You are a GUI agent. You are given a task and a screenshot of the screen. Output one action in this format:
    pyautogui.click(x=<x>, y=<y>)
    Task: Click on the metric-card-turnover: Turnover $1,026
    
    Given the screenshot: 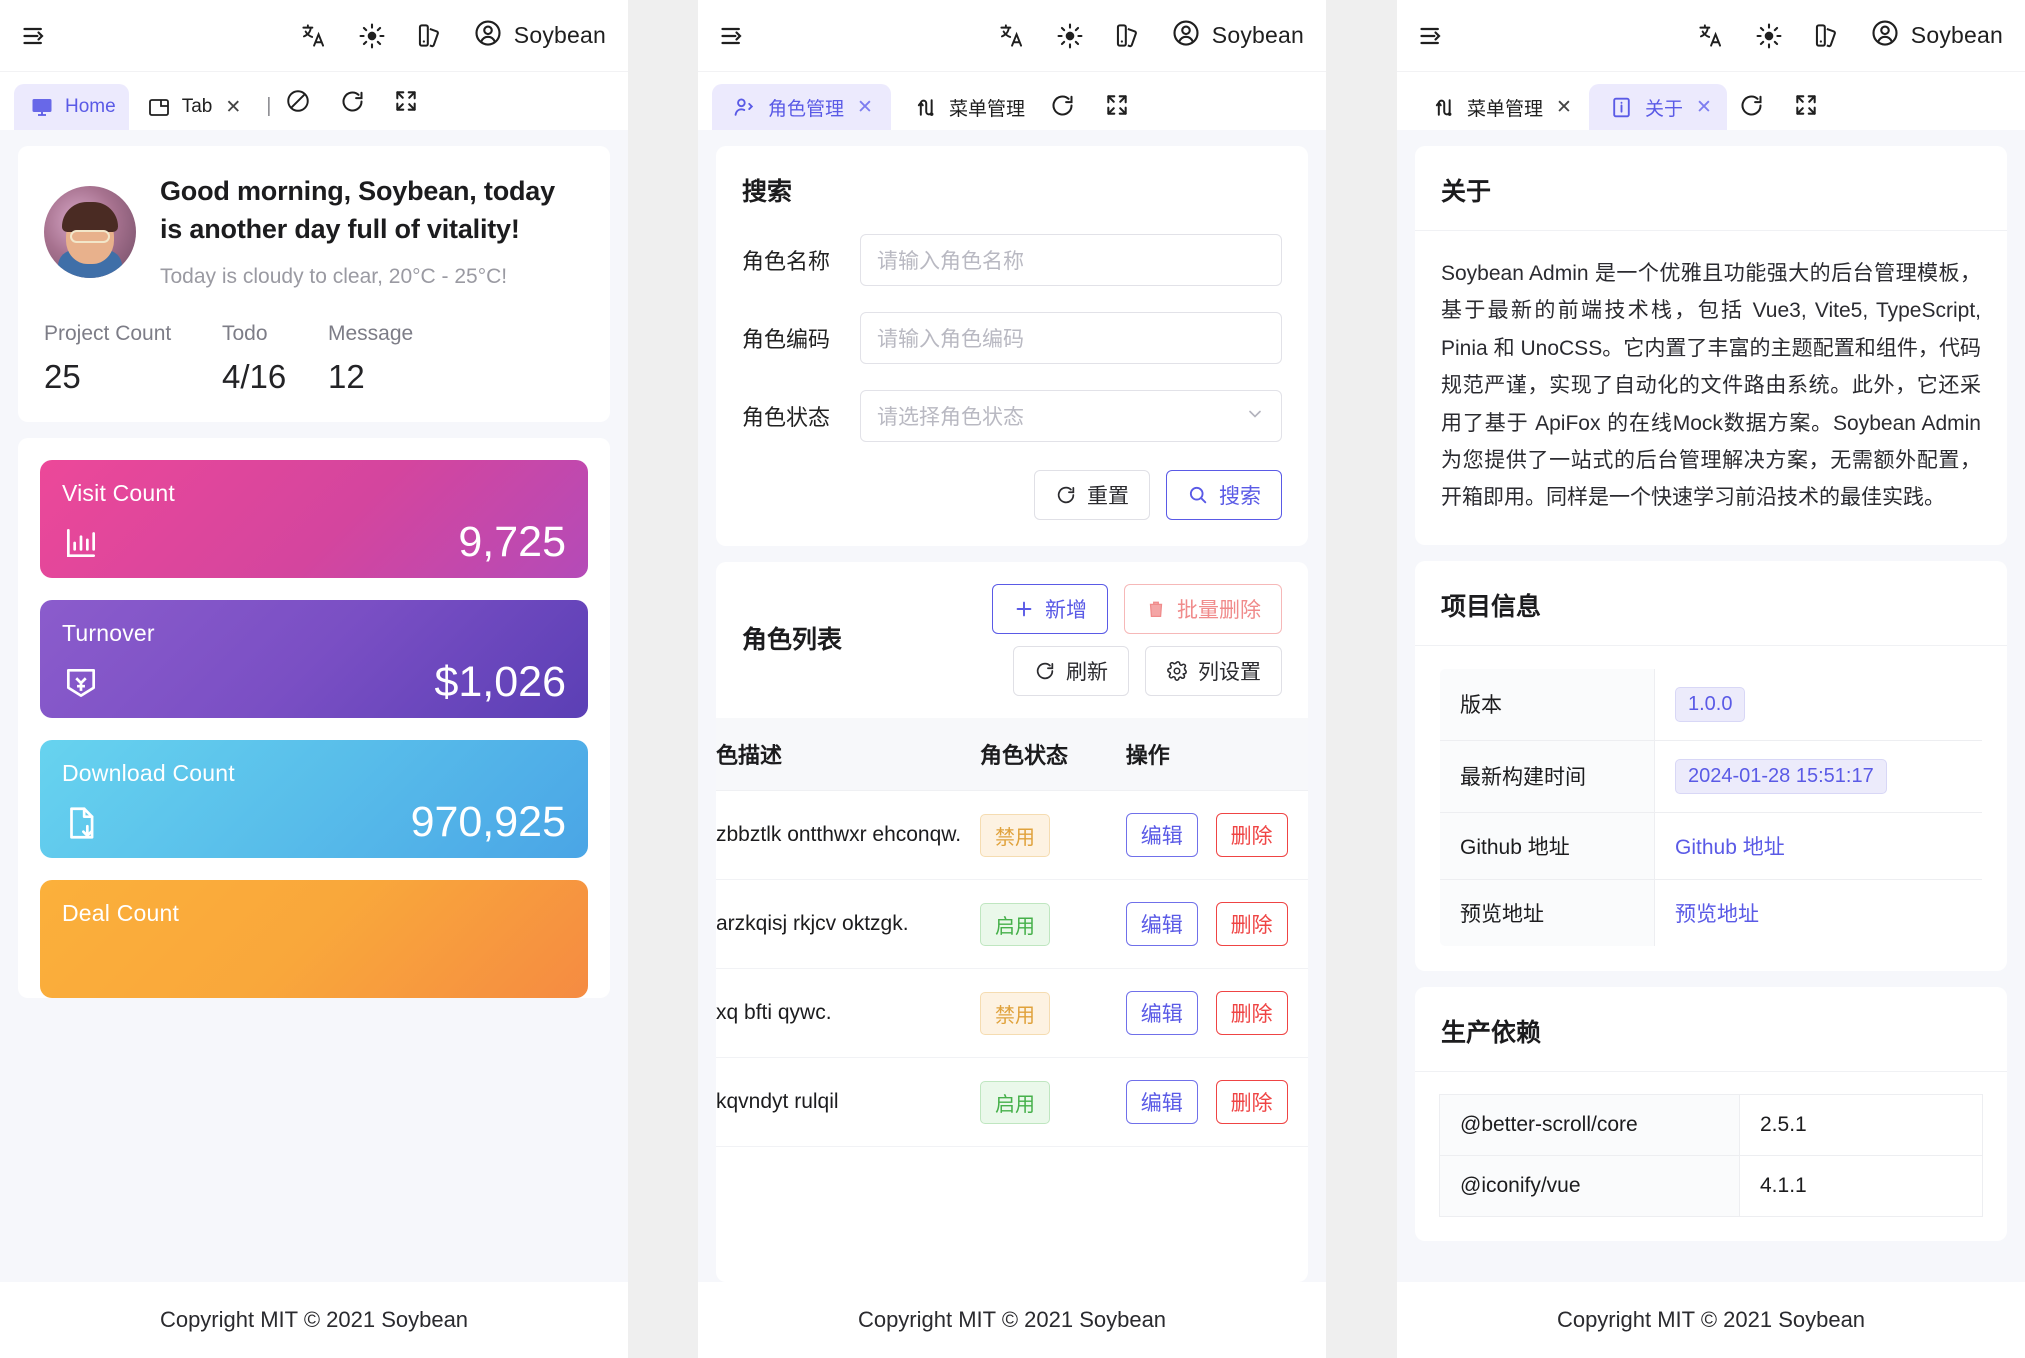 What is the action you would take?
    pyautogui.click(x=314, y=659)
    